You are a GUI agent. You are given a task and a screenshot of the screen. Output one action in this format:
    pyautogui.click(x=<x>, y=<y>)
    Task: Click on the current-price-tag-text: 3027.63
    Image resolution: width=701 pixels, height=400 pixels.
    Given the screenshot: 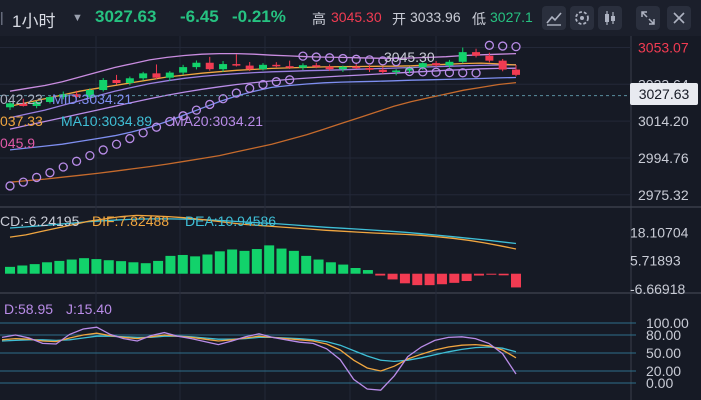 What is the action you would take?
    pyautogui.click(x=664, y=94)
    